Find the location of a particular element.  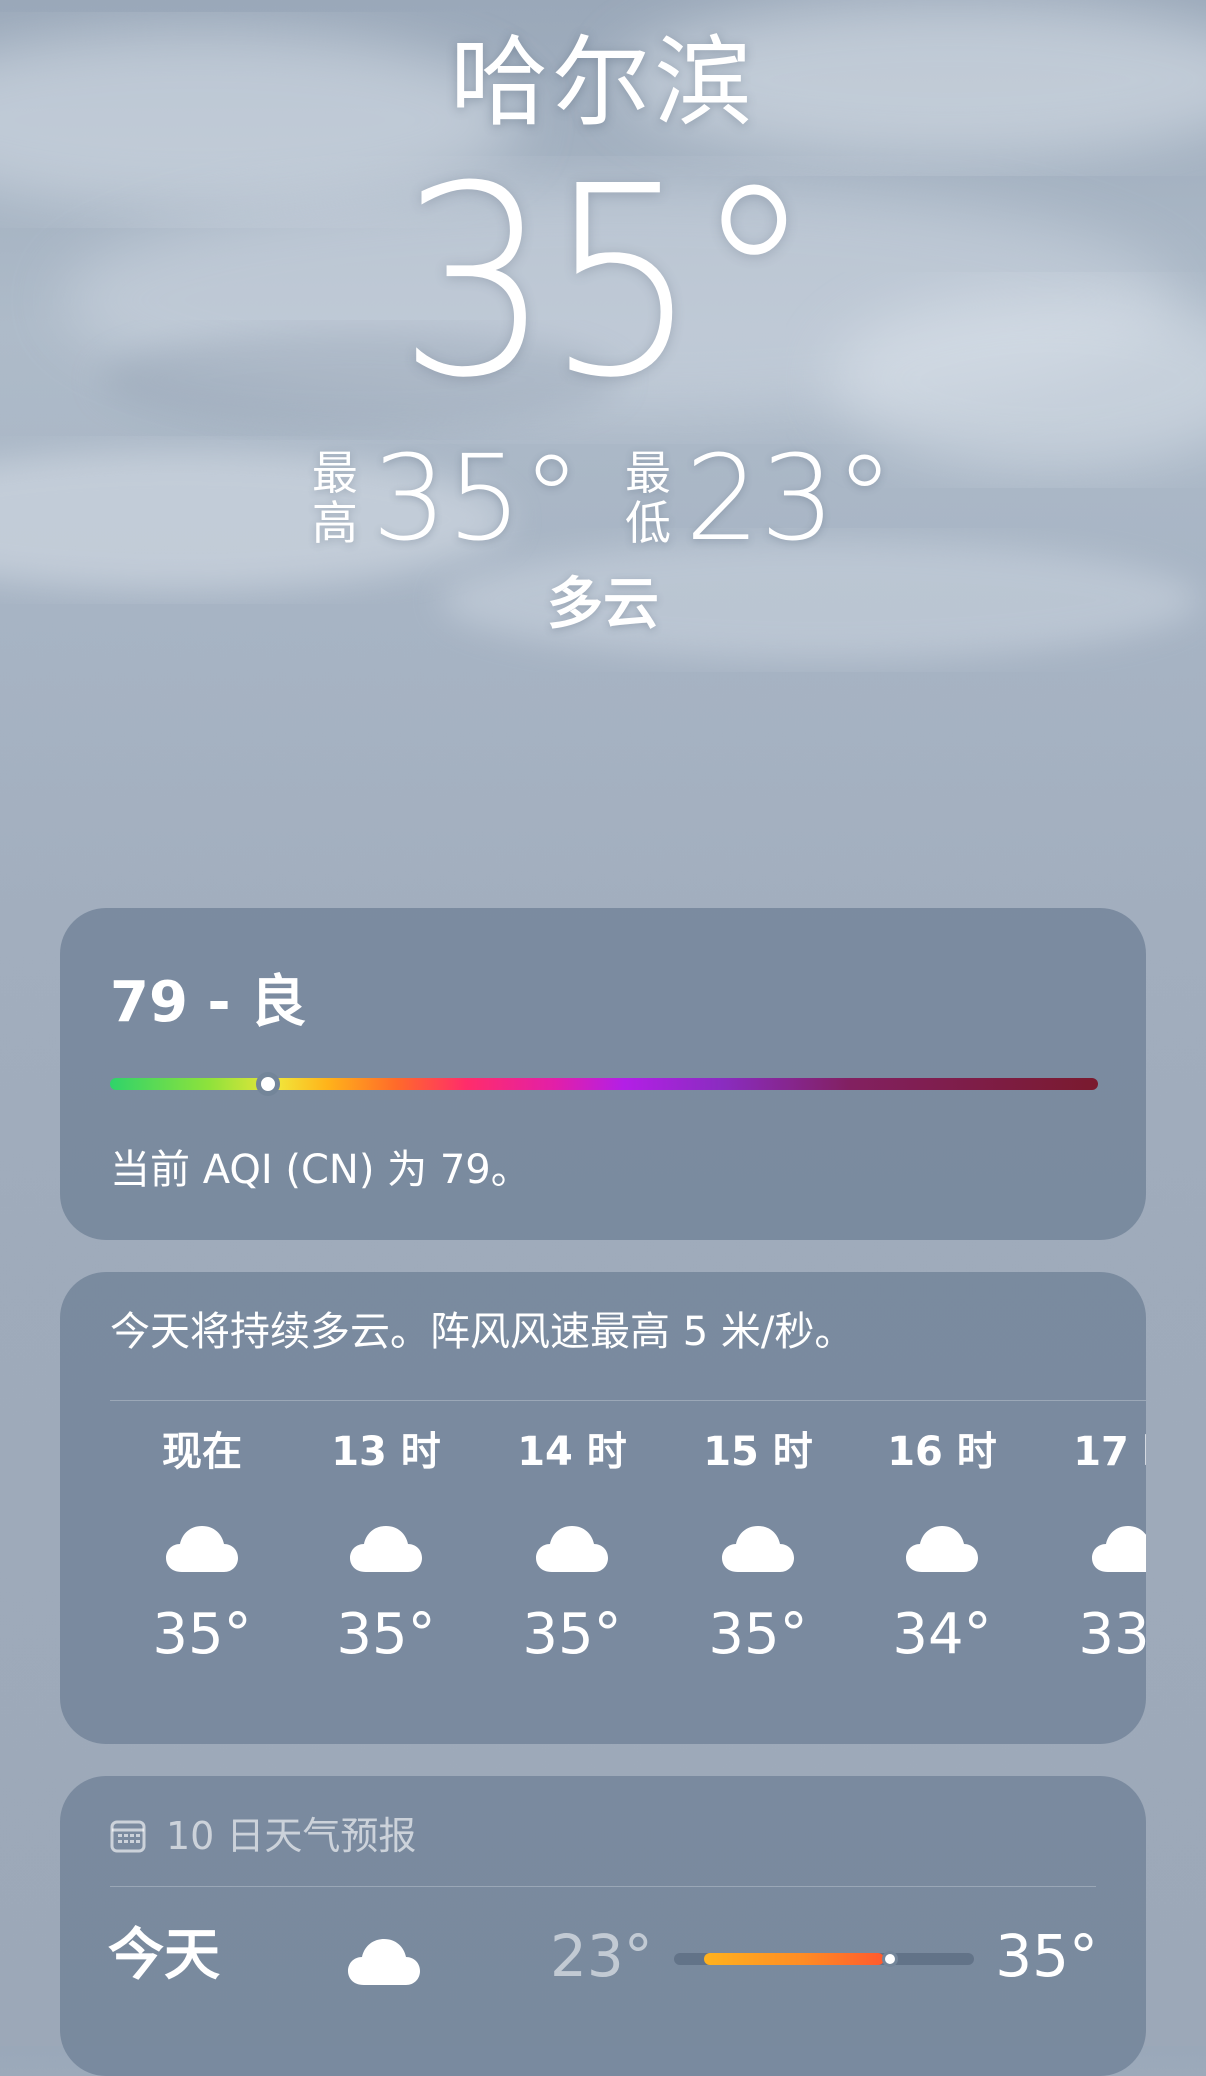

hour-item: 17 时 33° is located at coordinates (1097, 1546).